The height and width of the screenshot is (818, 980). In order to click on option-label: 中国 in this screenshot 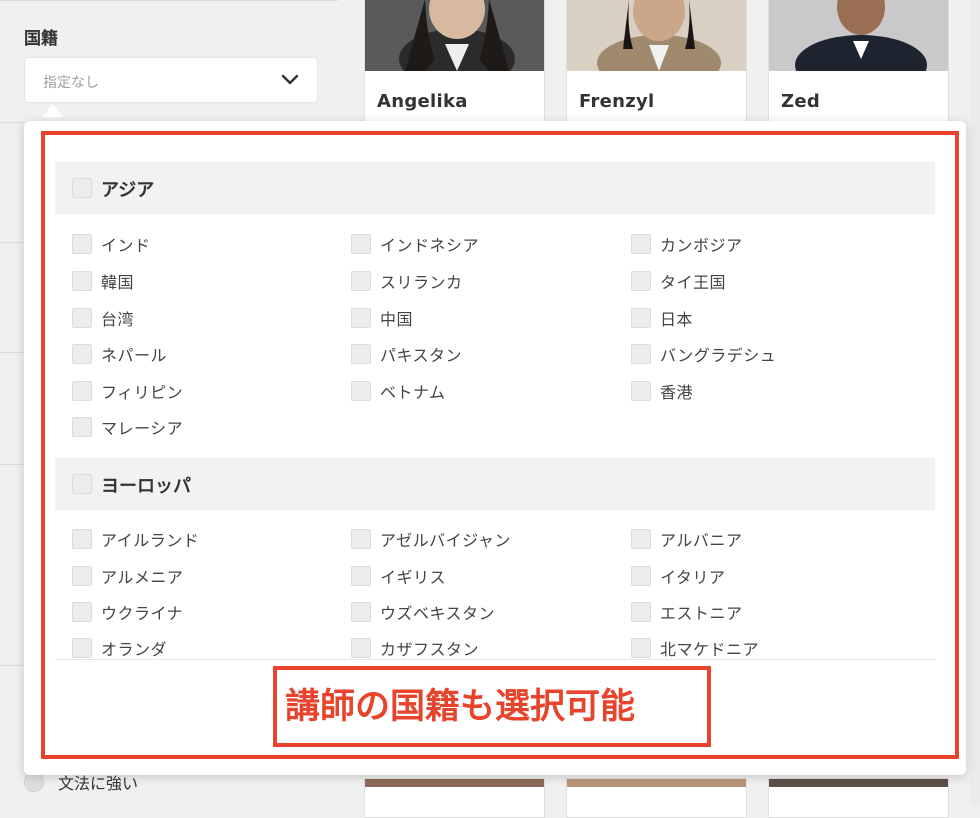, I will do `click(397, 319)`.